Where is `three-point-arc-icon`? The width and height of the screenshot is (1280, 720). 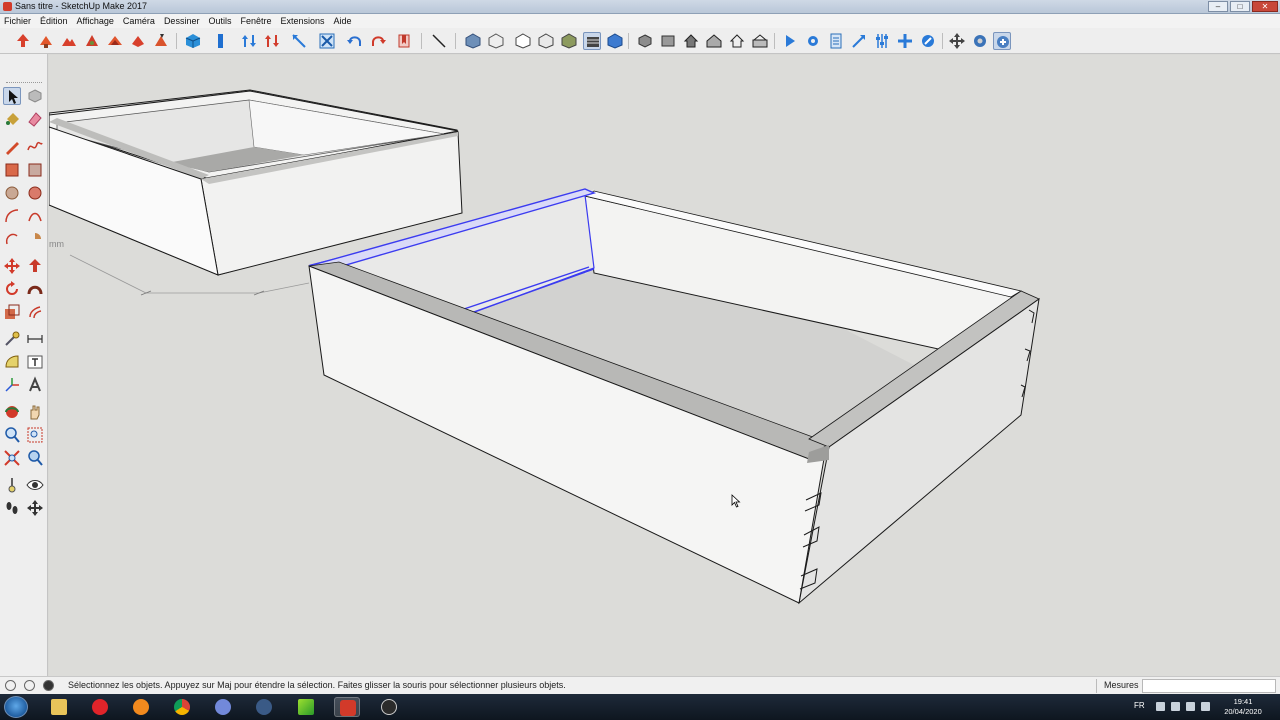 three-point-arc-icon is located at coordinates (12, 239).